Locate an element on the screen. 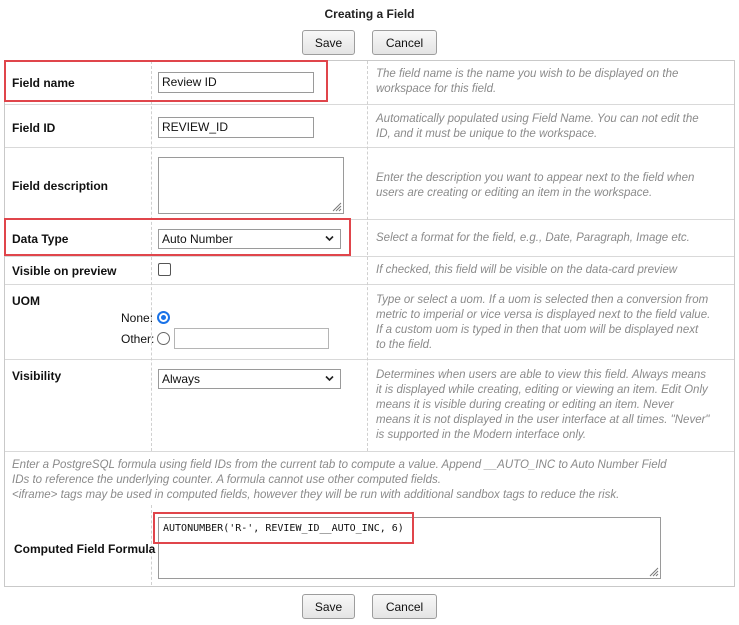 This screenshot has width=739, height=625. chevron-down-icon is located at coordinates (329, 378).